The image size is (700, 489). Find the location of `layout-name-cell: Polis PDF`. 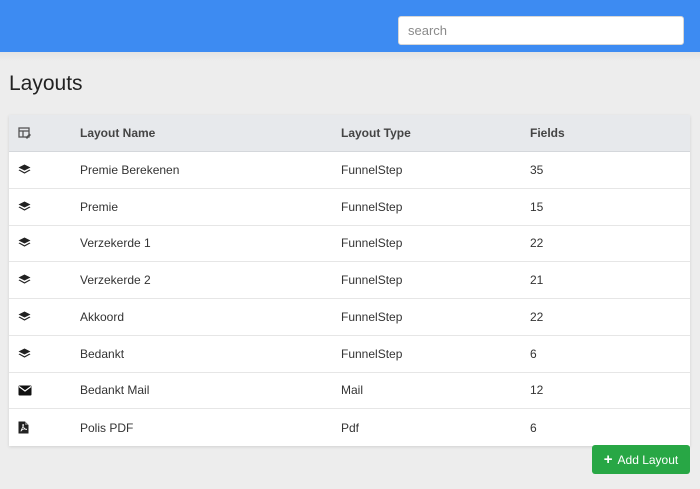

layout-name-cell: Polis PDF is located at coordinates (210, 428).